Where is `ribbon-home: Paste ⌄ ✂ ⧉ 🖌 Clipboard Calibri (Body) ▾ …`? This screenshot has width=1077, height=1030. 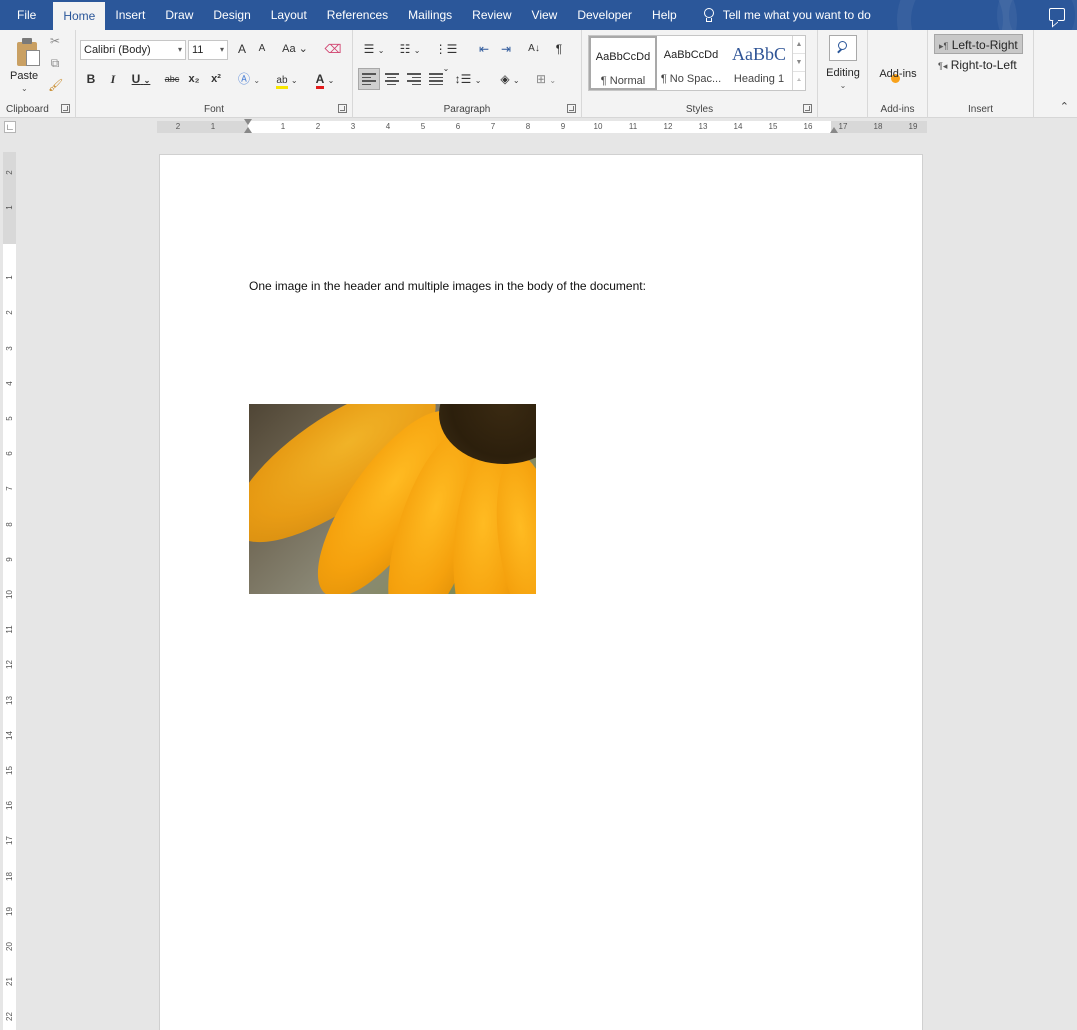 ribbon-home: Paste ⌄ ✂ ⧉ 🖌 Clipboard Calibri (Body) ▾ … is located at coordinates (538, 74).